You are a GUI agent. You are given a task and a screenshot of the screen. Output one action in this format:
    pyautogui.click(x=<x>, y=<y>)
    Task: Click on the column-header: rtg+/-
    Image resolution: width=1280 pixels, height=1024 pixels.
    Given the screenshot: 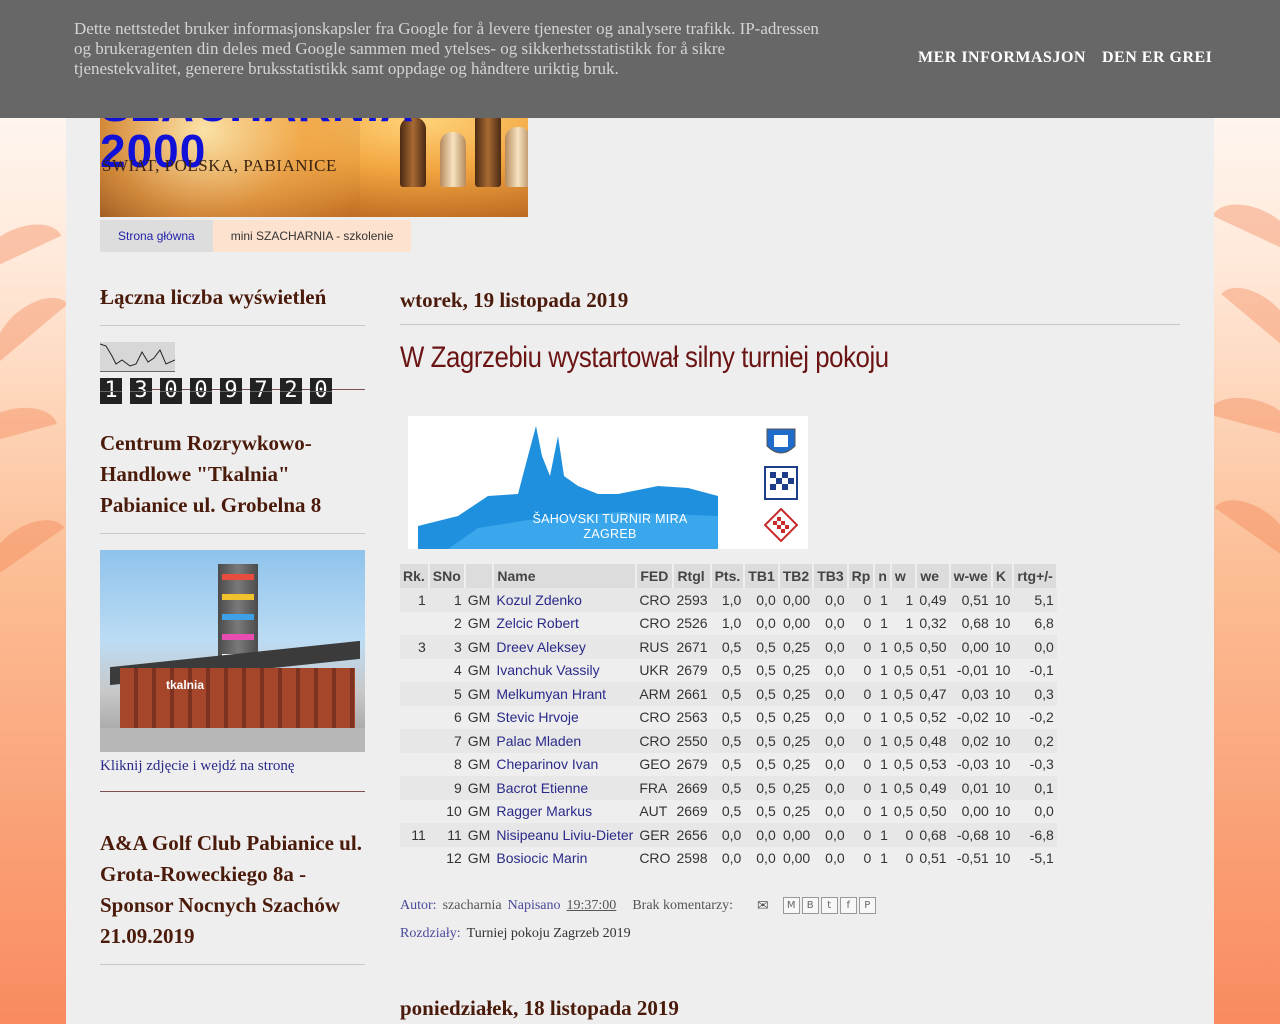 What is the action you would take?
    pyautogui.click(x=1035, y=576)
    